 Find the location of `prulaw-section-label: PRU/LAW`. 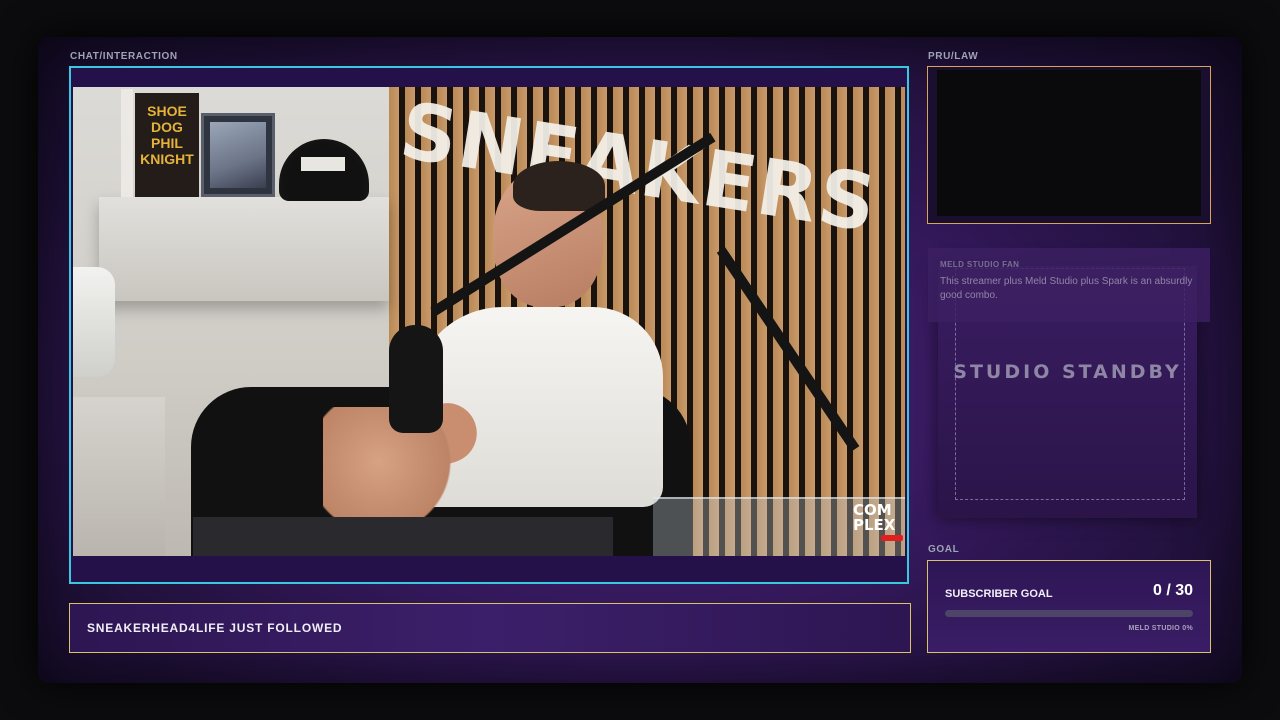

prulaw-section-label: PRU/LAW is located at coordinates (953, 56).